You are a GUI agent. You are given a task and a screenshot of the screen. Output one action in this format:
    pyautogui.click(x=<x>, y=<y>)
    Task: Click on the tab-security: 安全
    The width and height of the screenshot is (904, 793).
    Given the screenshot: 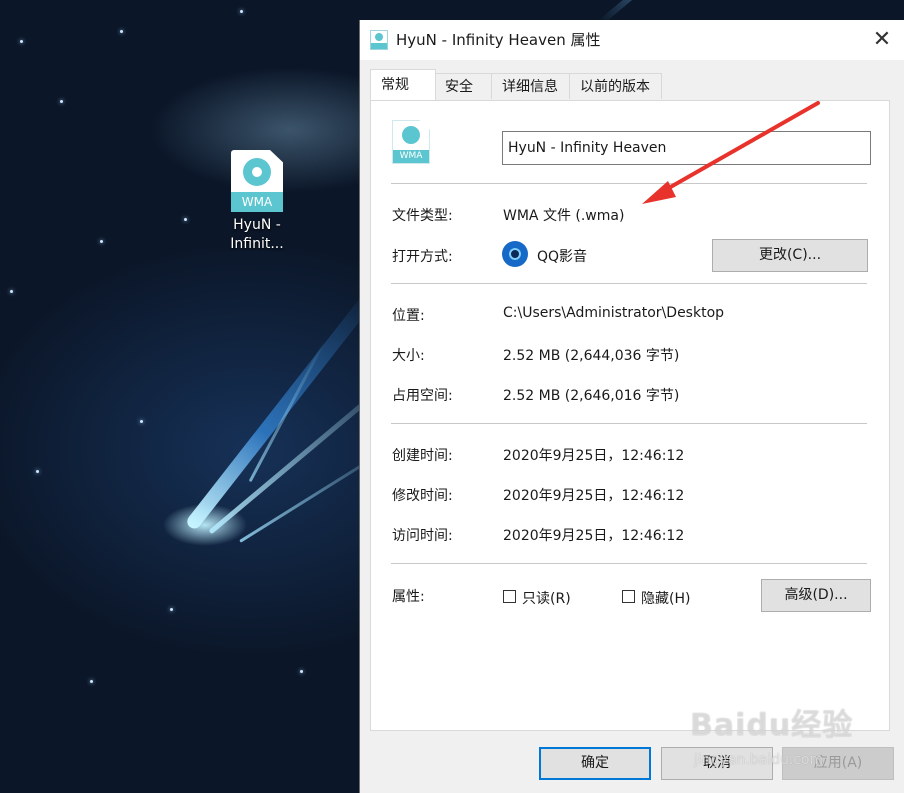 What is the action you would take?
    pyautogui.click(x=463, y=86)
    